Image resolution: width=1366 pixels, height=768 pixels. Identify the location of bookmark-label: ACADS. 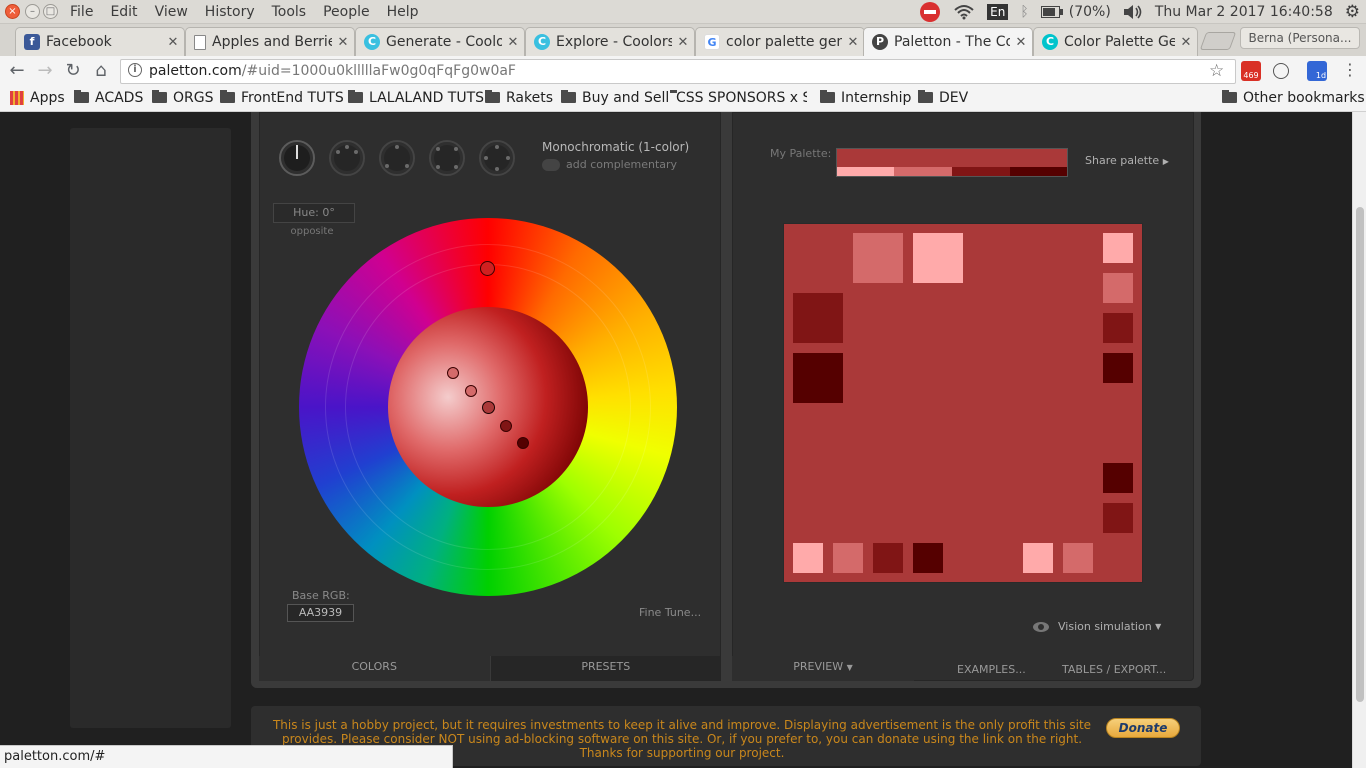
(119, 98).